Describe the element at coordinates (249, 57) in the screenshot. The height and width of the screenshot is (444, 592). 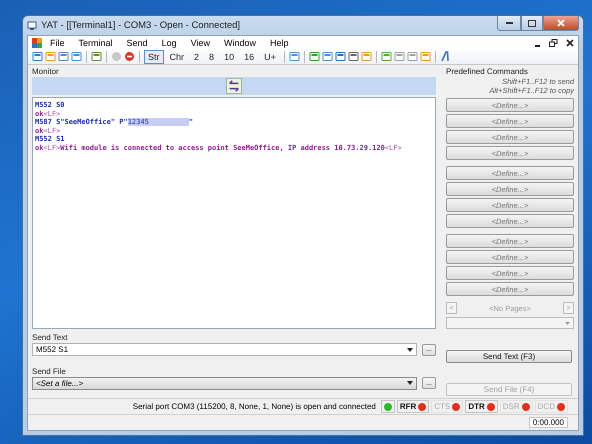
I see `radix-button: 16` at that location.